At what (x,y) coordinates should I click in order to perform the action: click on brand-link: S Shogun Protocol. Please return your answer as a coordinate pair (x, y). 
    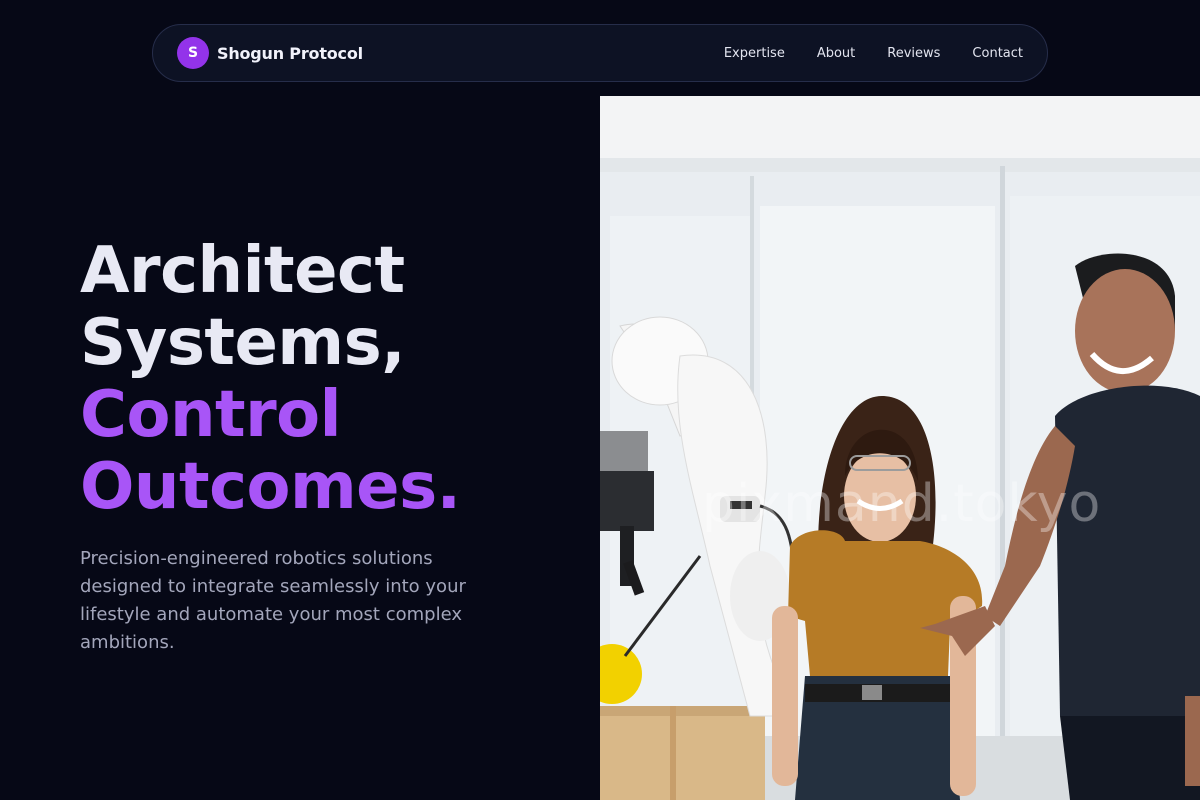
    Looking at the image, I should click on (270, 53).